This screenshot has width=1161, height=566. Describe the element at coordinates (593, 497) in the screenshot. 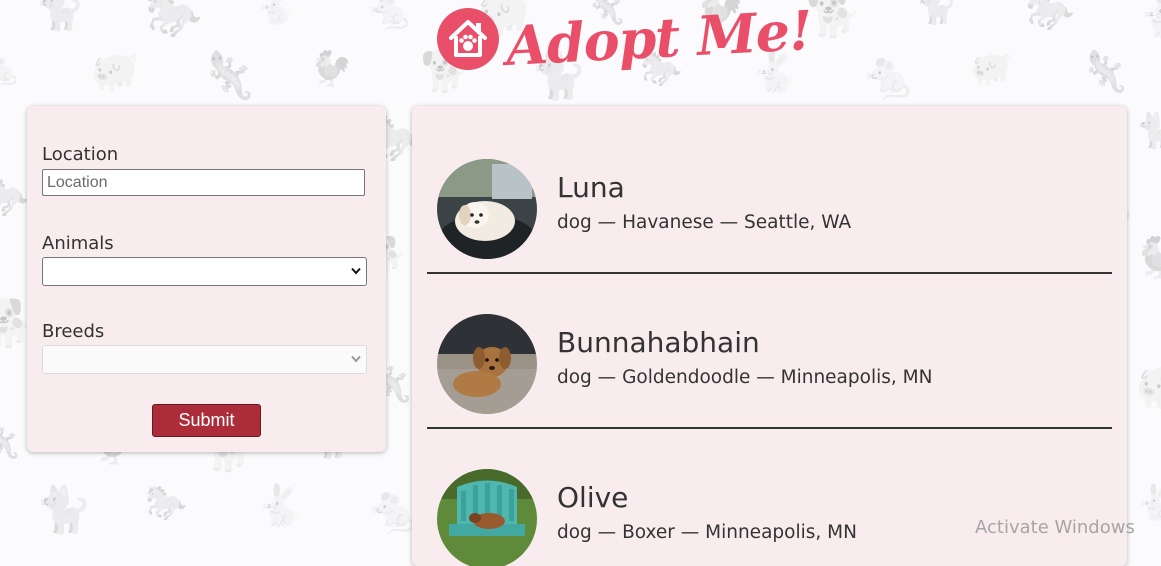

I see `pet-name: Olive` at that location.